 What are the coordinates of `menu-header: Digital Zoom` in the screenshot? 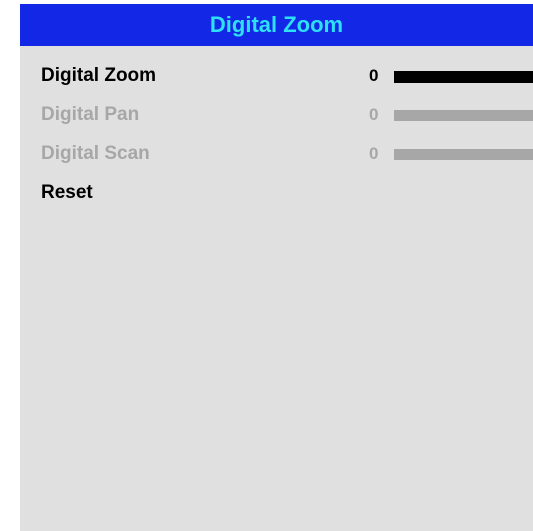 It's located at (276, 25).